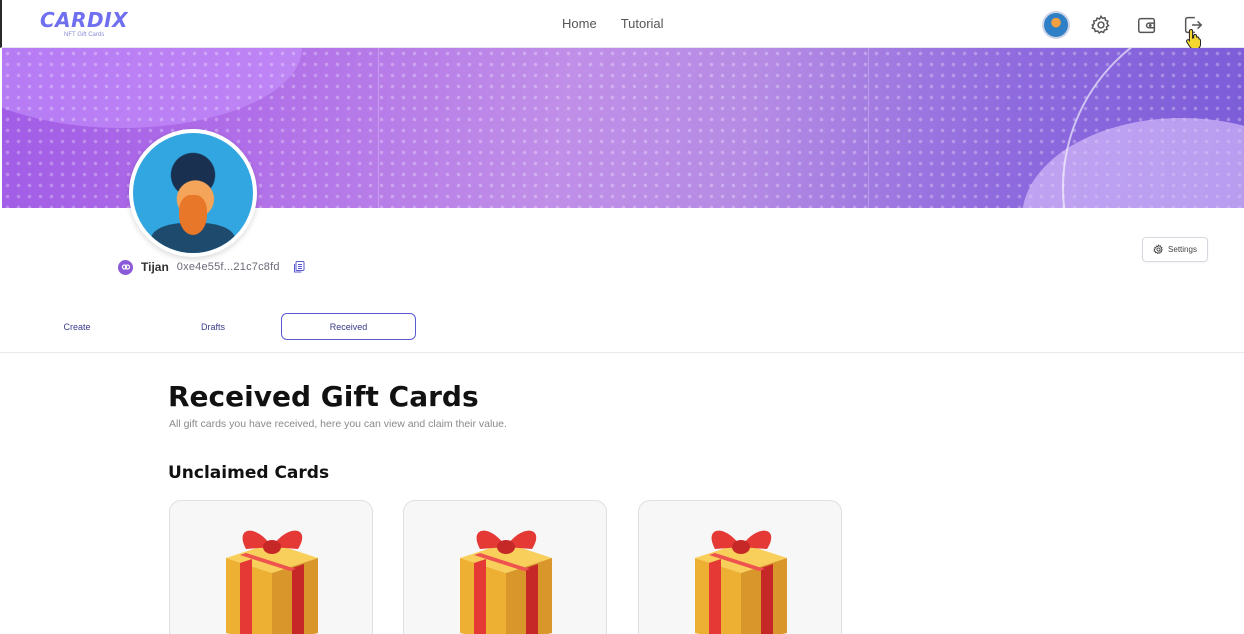 The width and height of the screenshot is (1244, 634). I want to click on nav-link-tutorial: Tutorial, so click(642, 23).